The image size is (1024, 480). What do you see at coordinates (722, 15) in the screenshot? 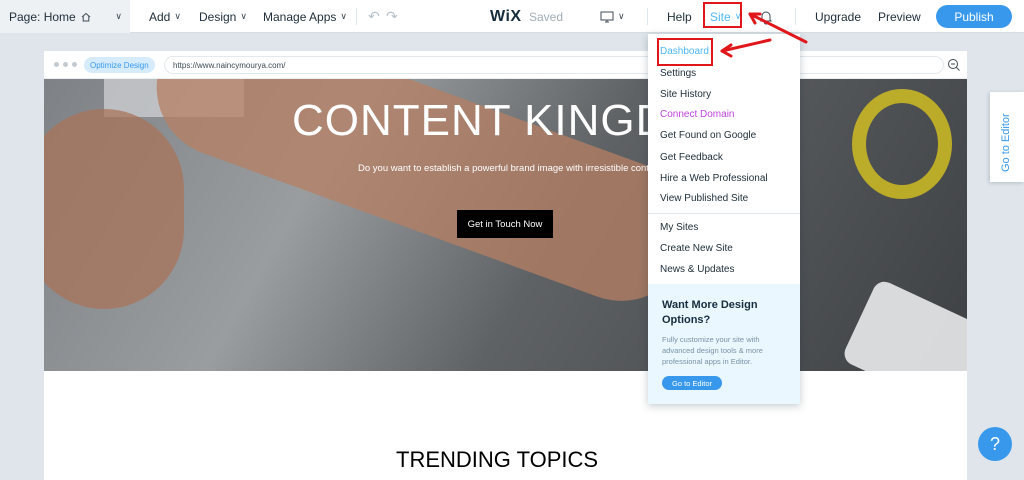
I see `site-menu-highlight` at bounding box center [722, 15].